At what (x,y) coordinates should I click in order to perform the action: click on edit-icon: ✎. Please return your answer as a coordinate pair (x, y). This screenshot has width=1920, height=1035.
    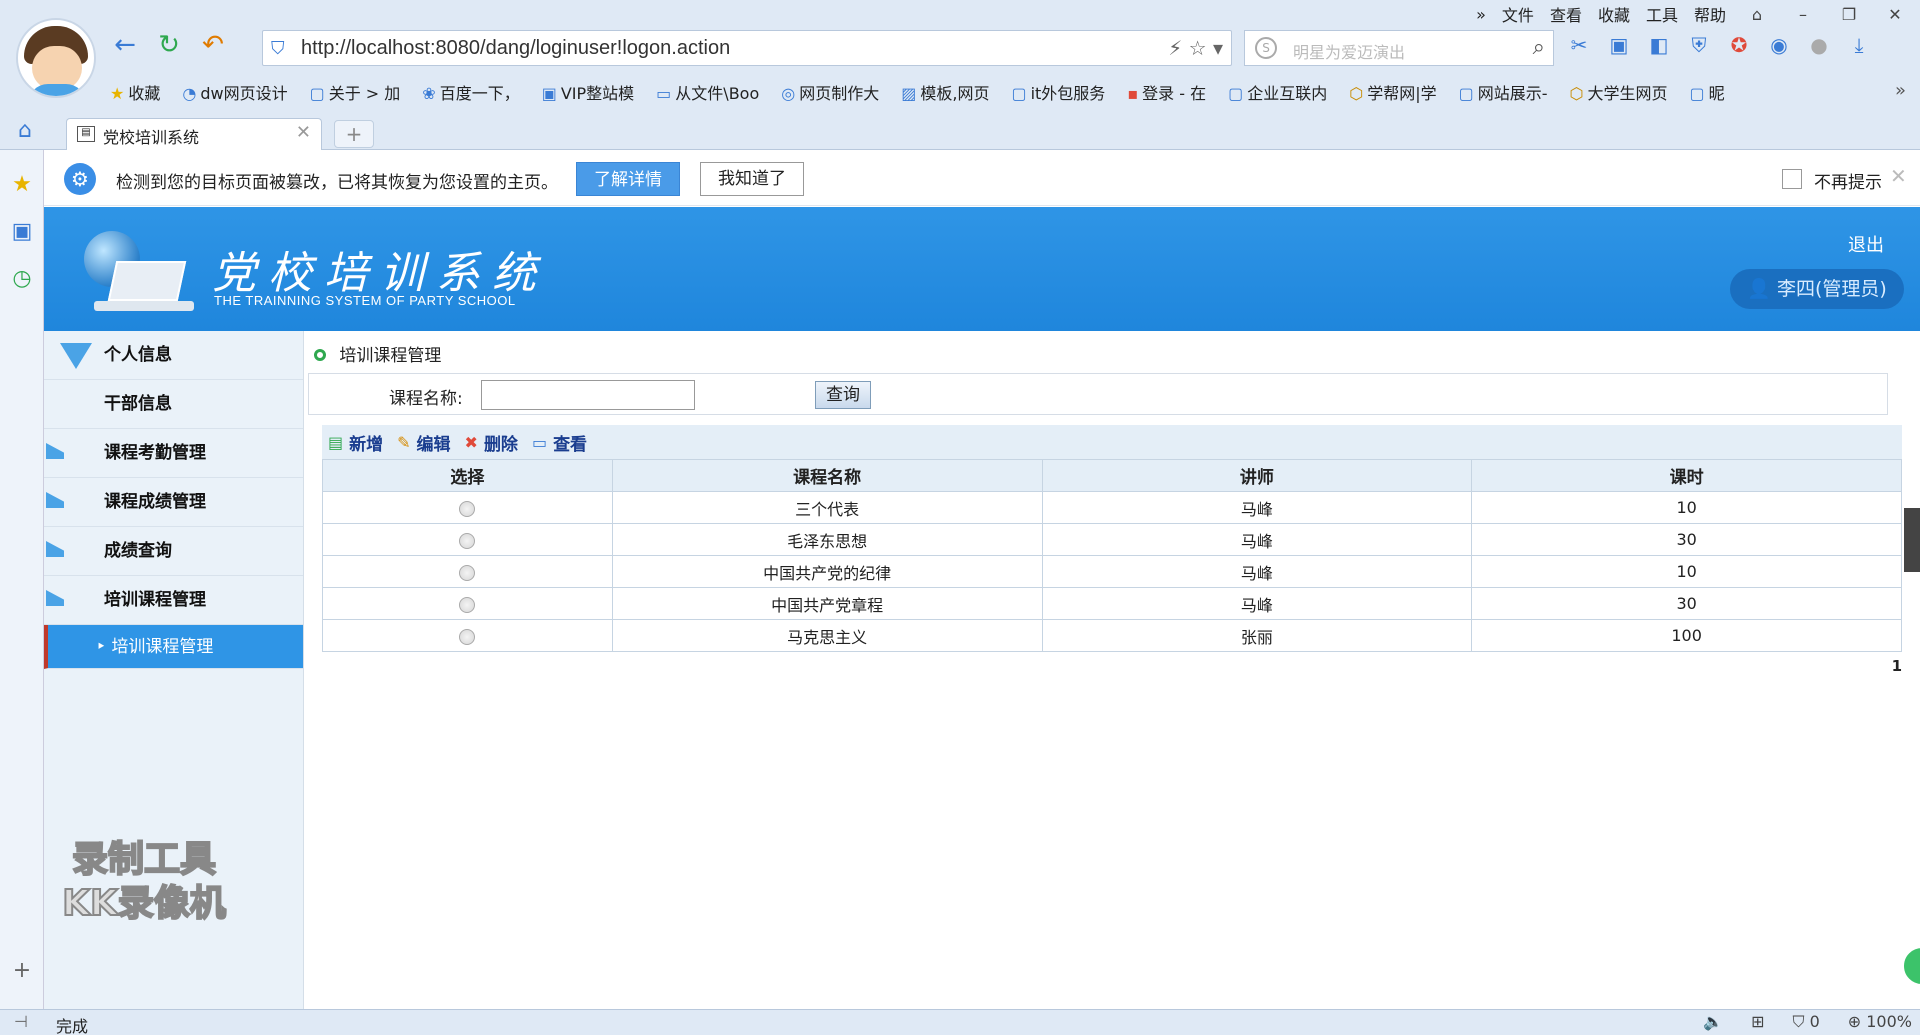
    Looking at the image, I should click on (404, 442).